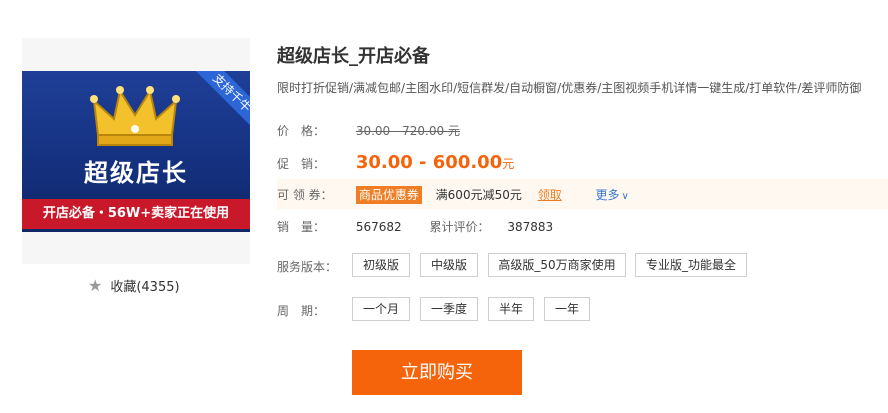 This screenshot has height=413, width=888. I want to click on sales-value: 567682, so click(378, 227).